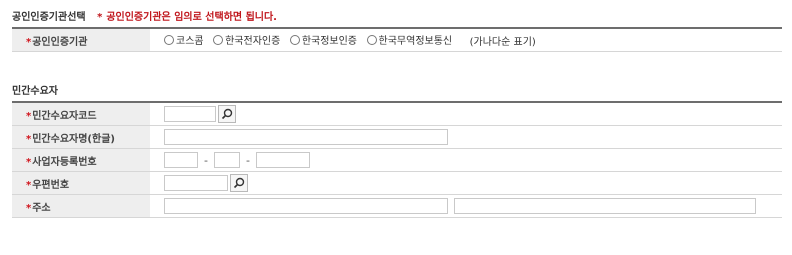  What do you see at coordinates (282, 160) in the screenshot?
I see `bizno-part3-input` at bounding box center [282, 160].